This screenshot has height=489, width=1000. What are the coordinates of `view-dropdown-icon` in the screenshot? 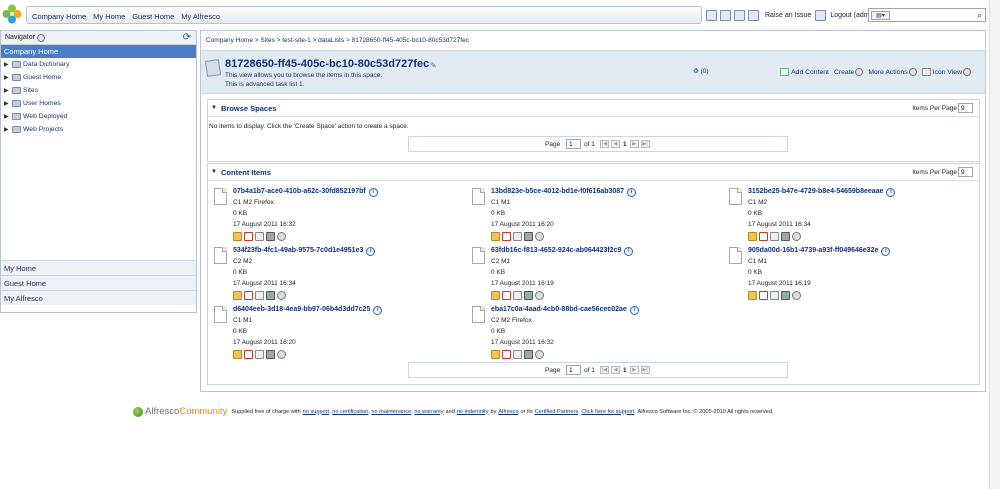 It's located at (967, 72).